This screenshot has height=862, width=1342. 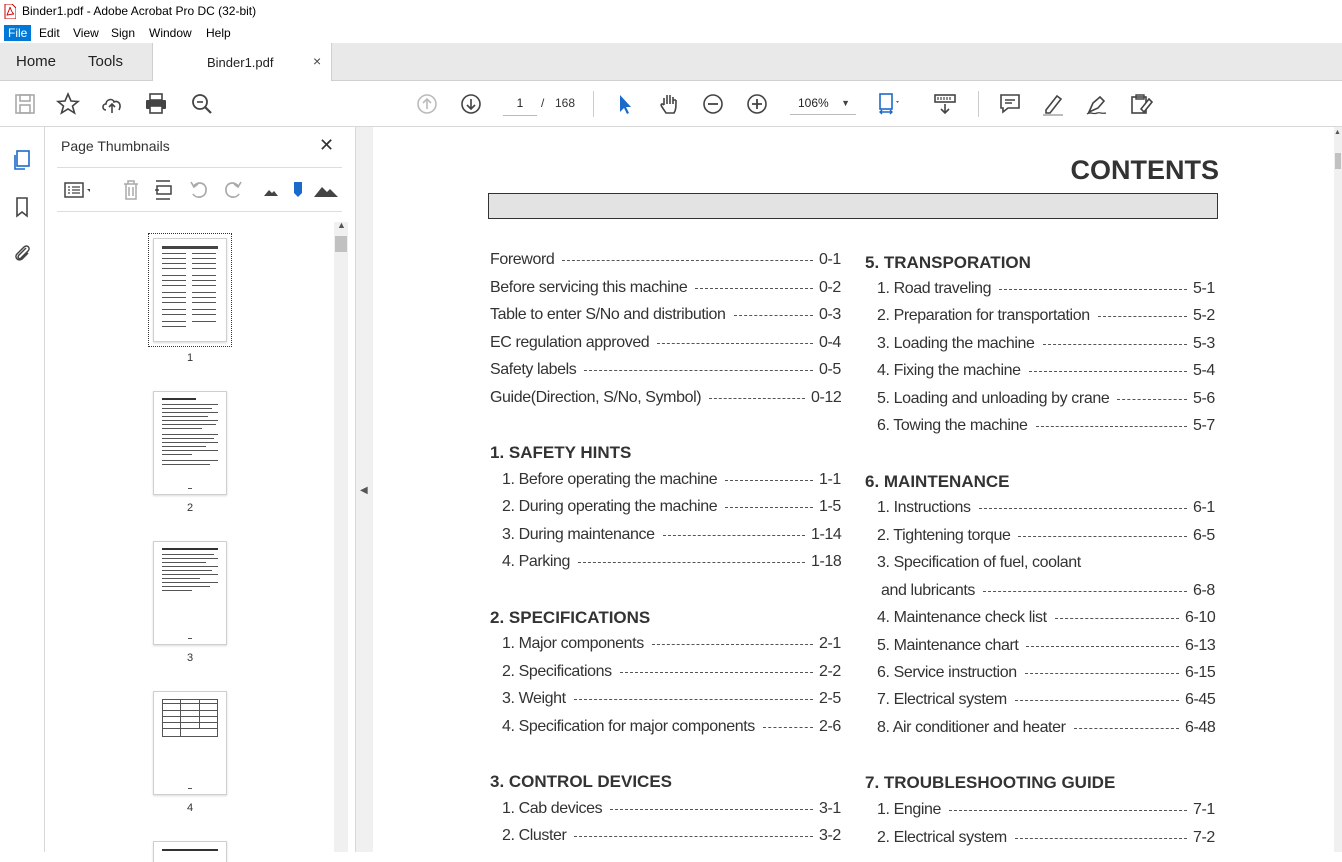 What do you see at coordinates (1097, 104) in the screenshot?
I see `sign-pen-icon` at bounding box center [1097, 104].